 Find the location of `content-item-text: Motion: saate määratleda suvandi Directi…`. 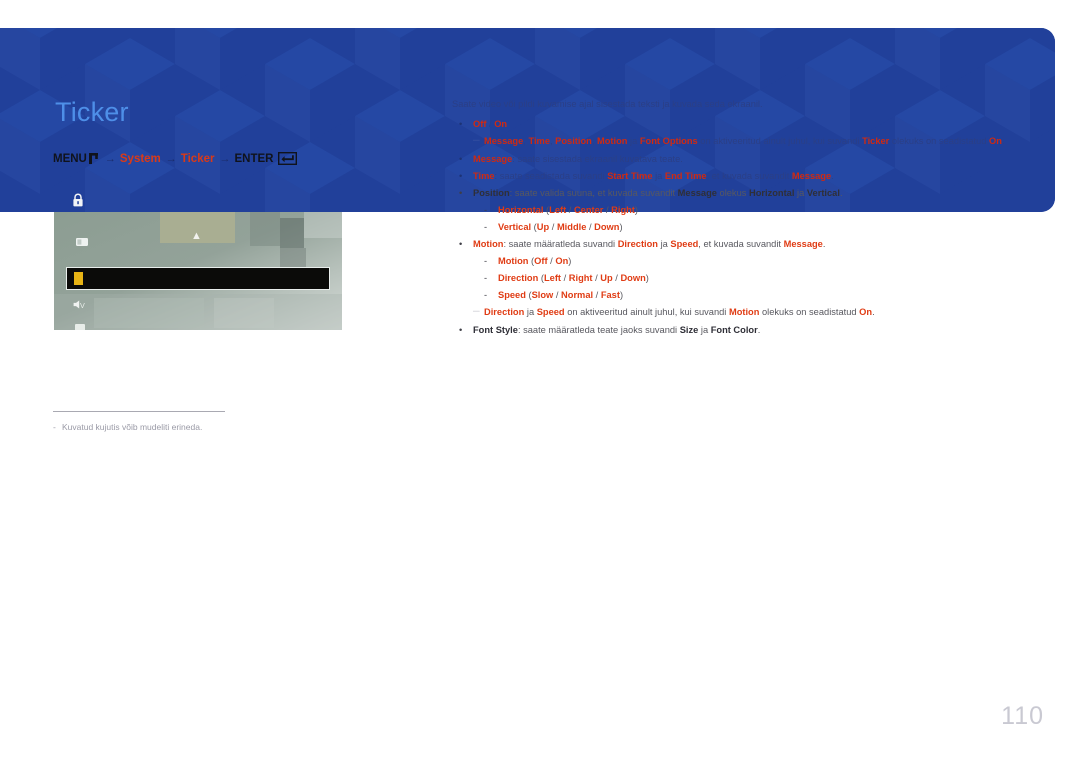

content-item-text: Motion: saate määratleda suvandi Directi… is located at coordinates (762, 245).